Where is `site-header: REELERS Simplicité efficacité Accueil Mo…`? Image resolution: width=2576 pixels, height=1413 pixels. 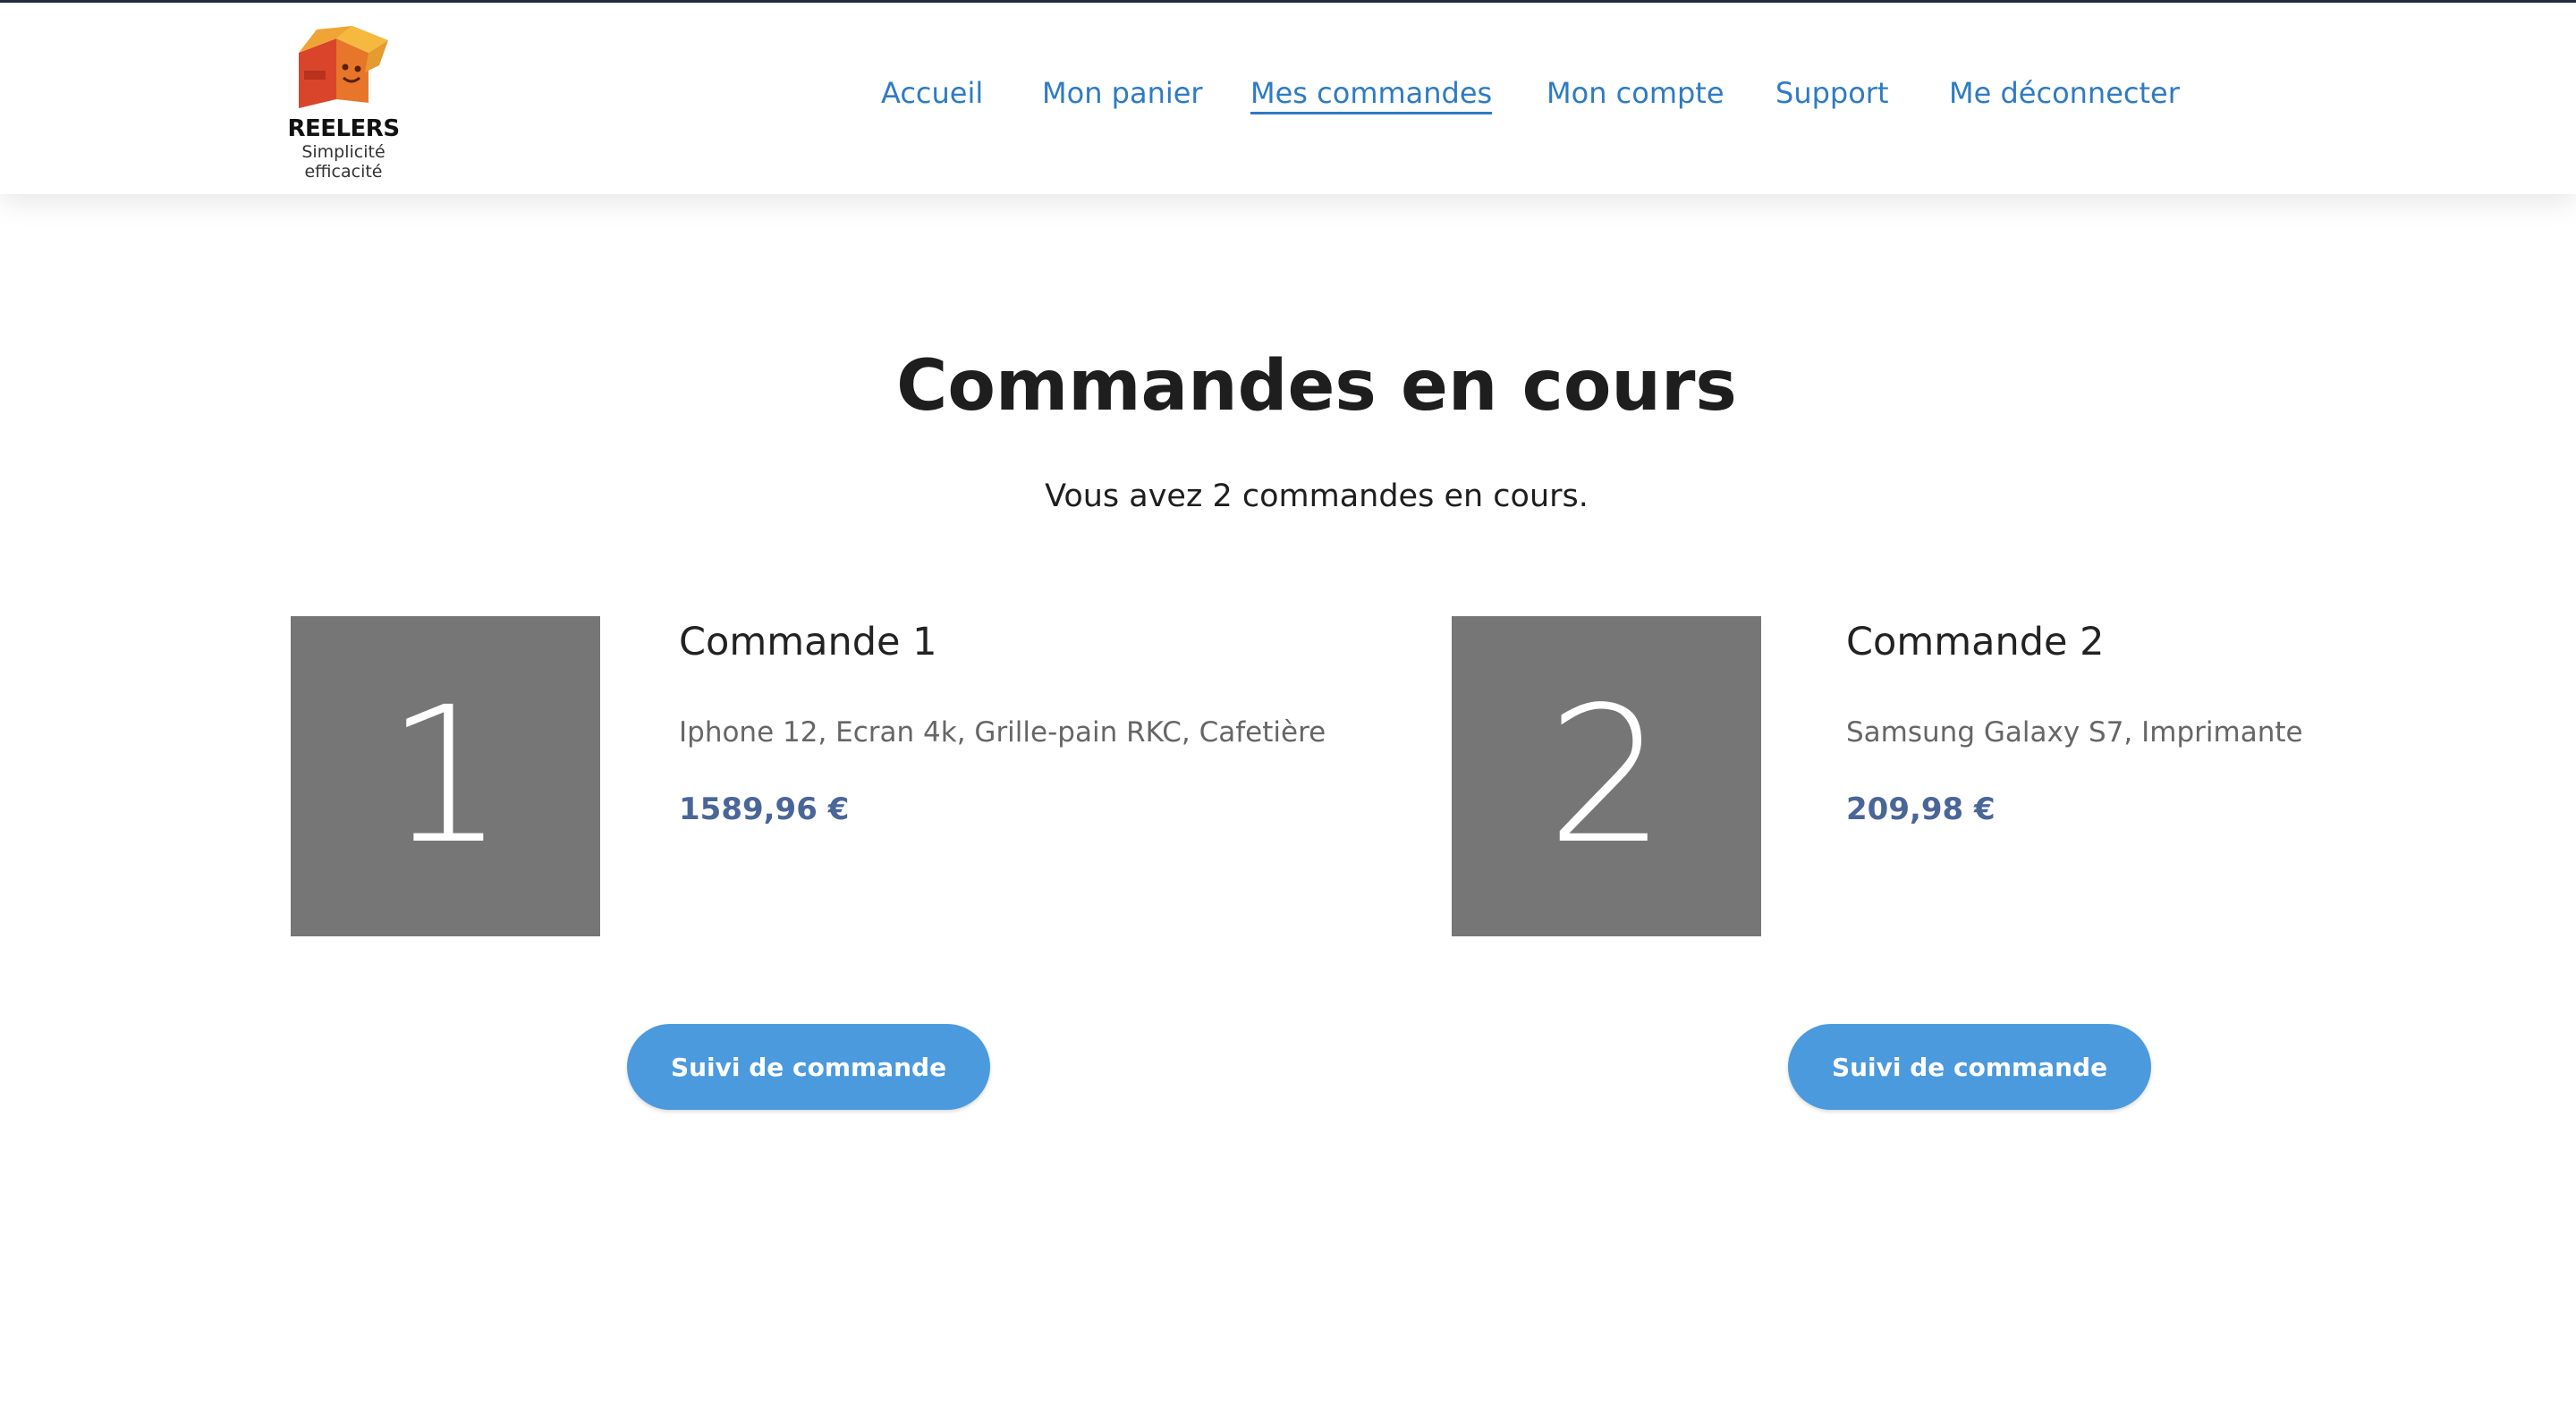
site-header: REELERS Simplicité efficacité Accueil Mo… is located at coordinates (1288, 98).